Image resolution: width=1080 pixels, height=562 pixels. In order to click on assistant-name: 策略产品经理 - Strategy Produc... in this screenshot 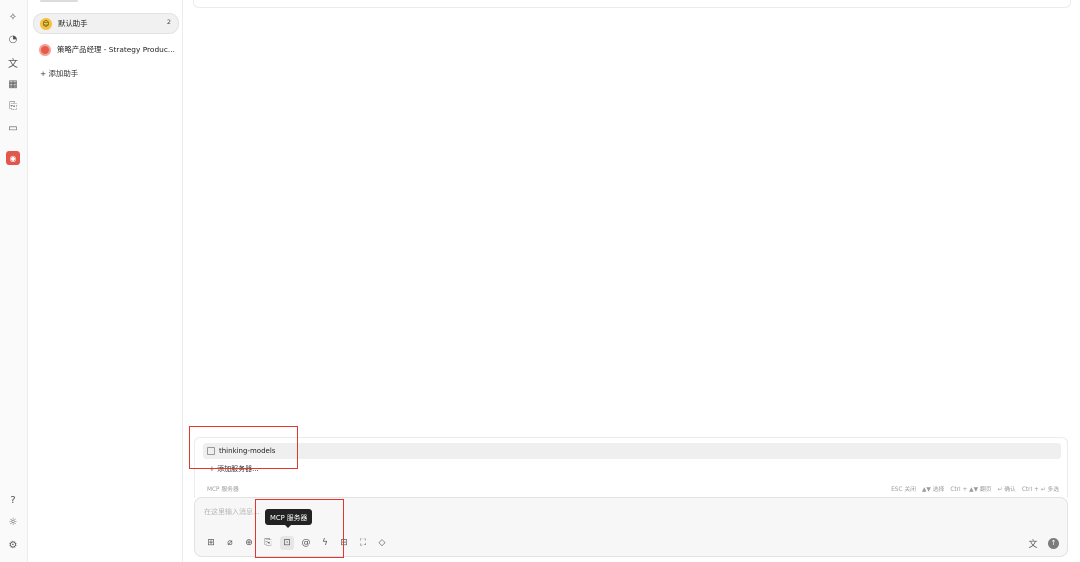, I will do `click(116, 49)`.